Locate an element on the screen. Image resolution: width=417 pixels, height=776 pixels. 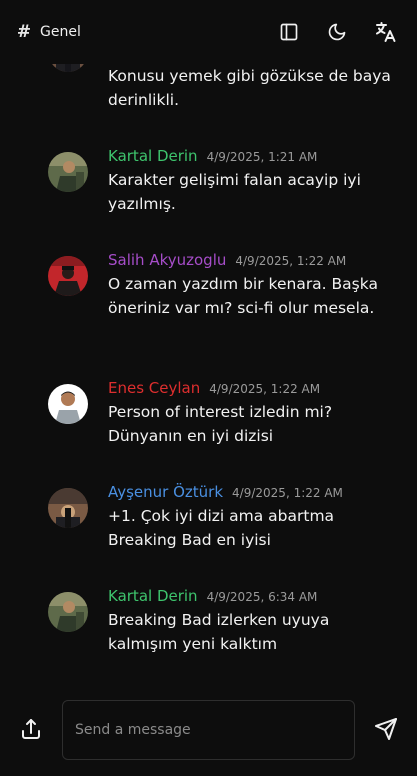
message-composer is located at coordinates (208, 731).